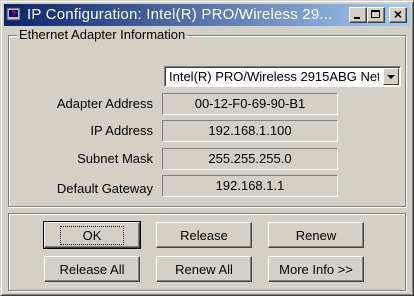 This screenshot has height=296, width=414. I want to click on release-button: Release, so click(204, 235).